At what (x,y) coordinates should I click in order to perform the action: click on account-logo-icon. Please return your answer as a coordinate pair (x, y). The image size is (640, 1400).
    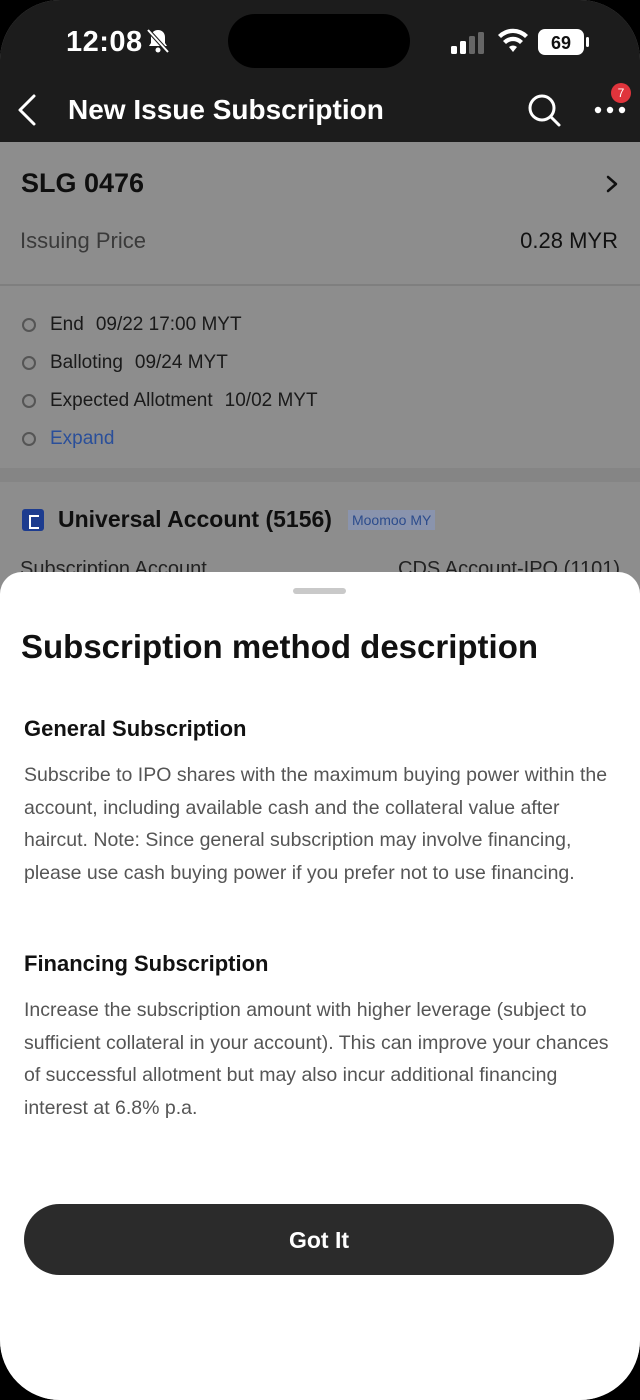
    Looking at the image, I should click on (33, 519).